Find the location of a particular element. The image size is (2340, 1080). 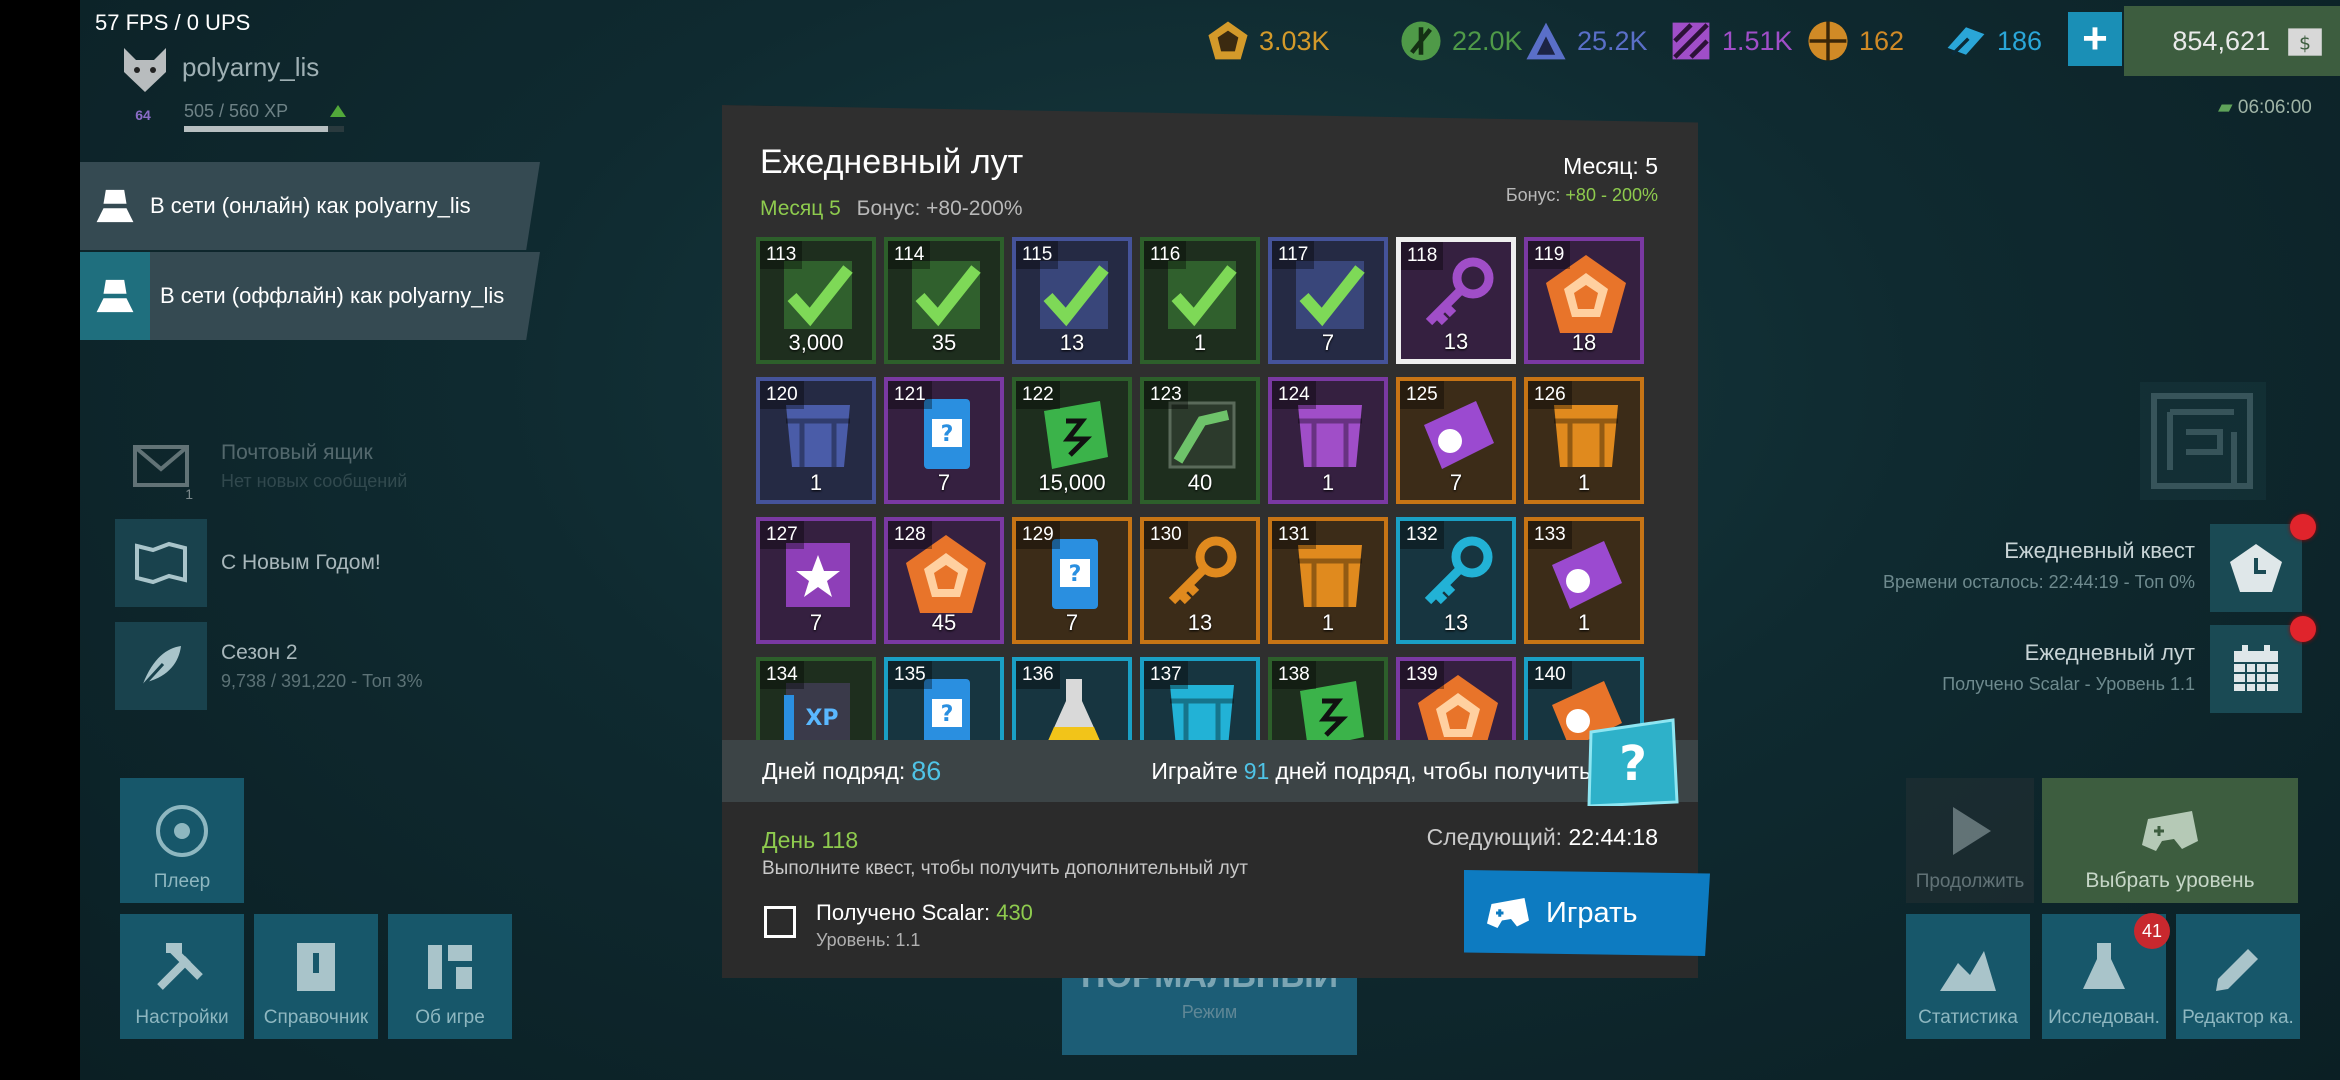

day-number: 125 is located at coordinates (1422, 395).